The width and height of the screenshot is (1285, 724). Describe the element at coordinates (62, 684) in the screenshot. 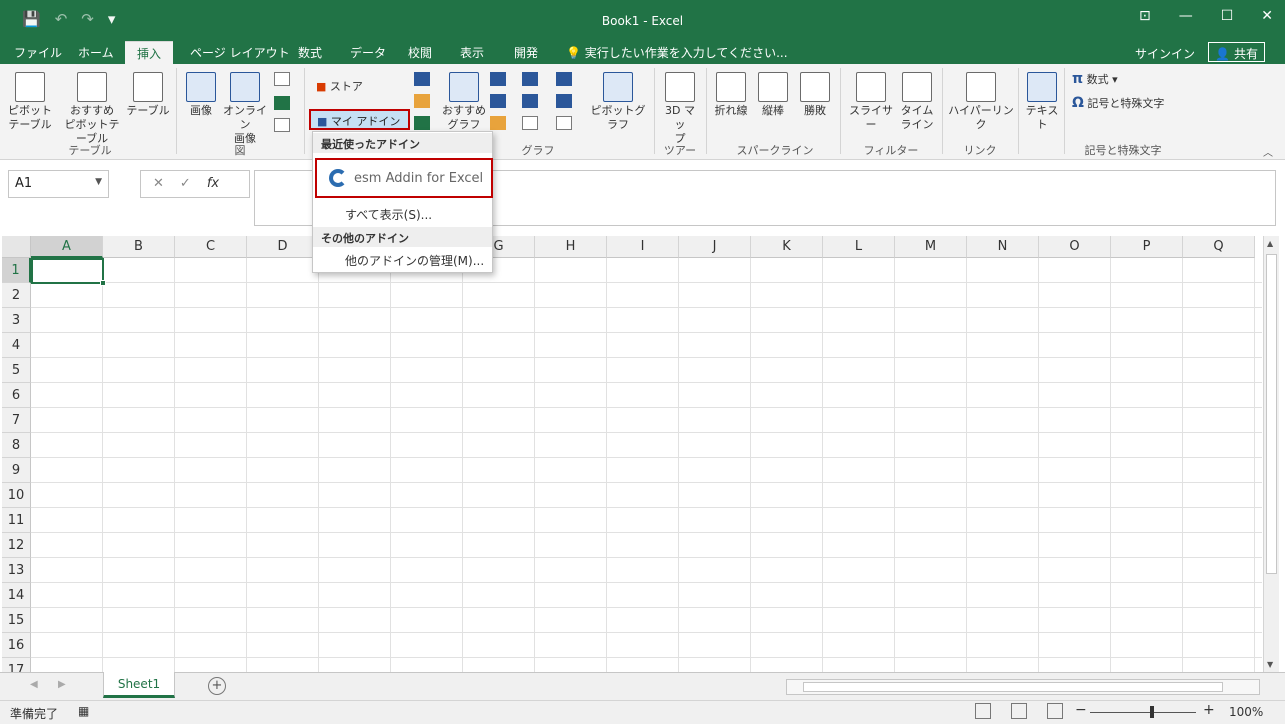

I see `sheet-nav-next-icon: ▶` at that location.